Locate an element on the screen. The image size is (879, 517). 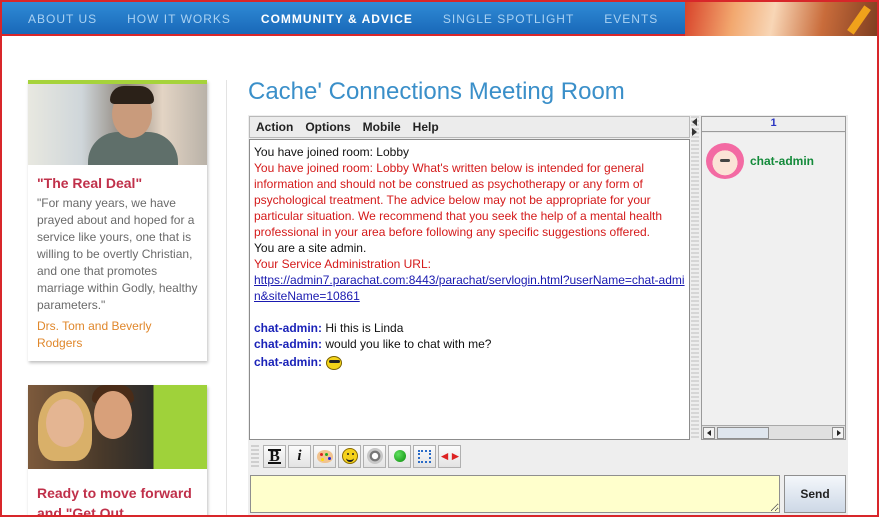
pane-splitter is located at coordinates (695, 278).